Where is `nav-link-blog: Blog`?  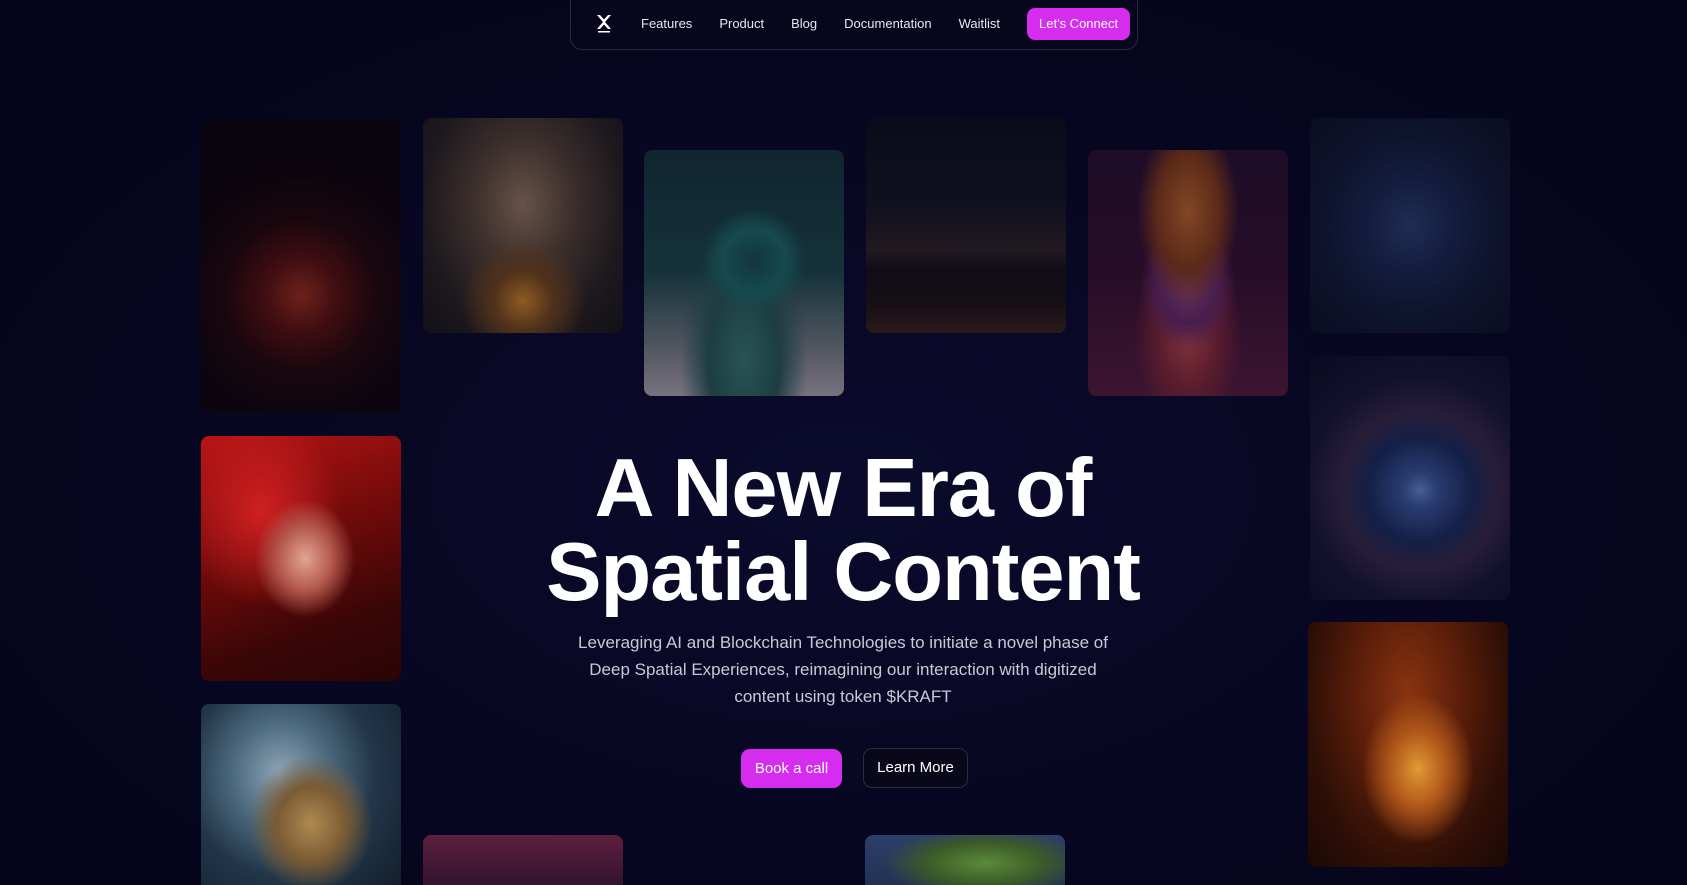 nav-link-blog: Blog is located at coordinates (804, 23).